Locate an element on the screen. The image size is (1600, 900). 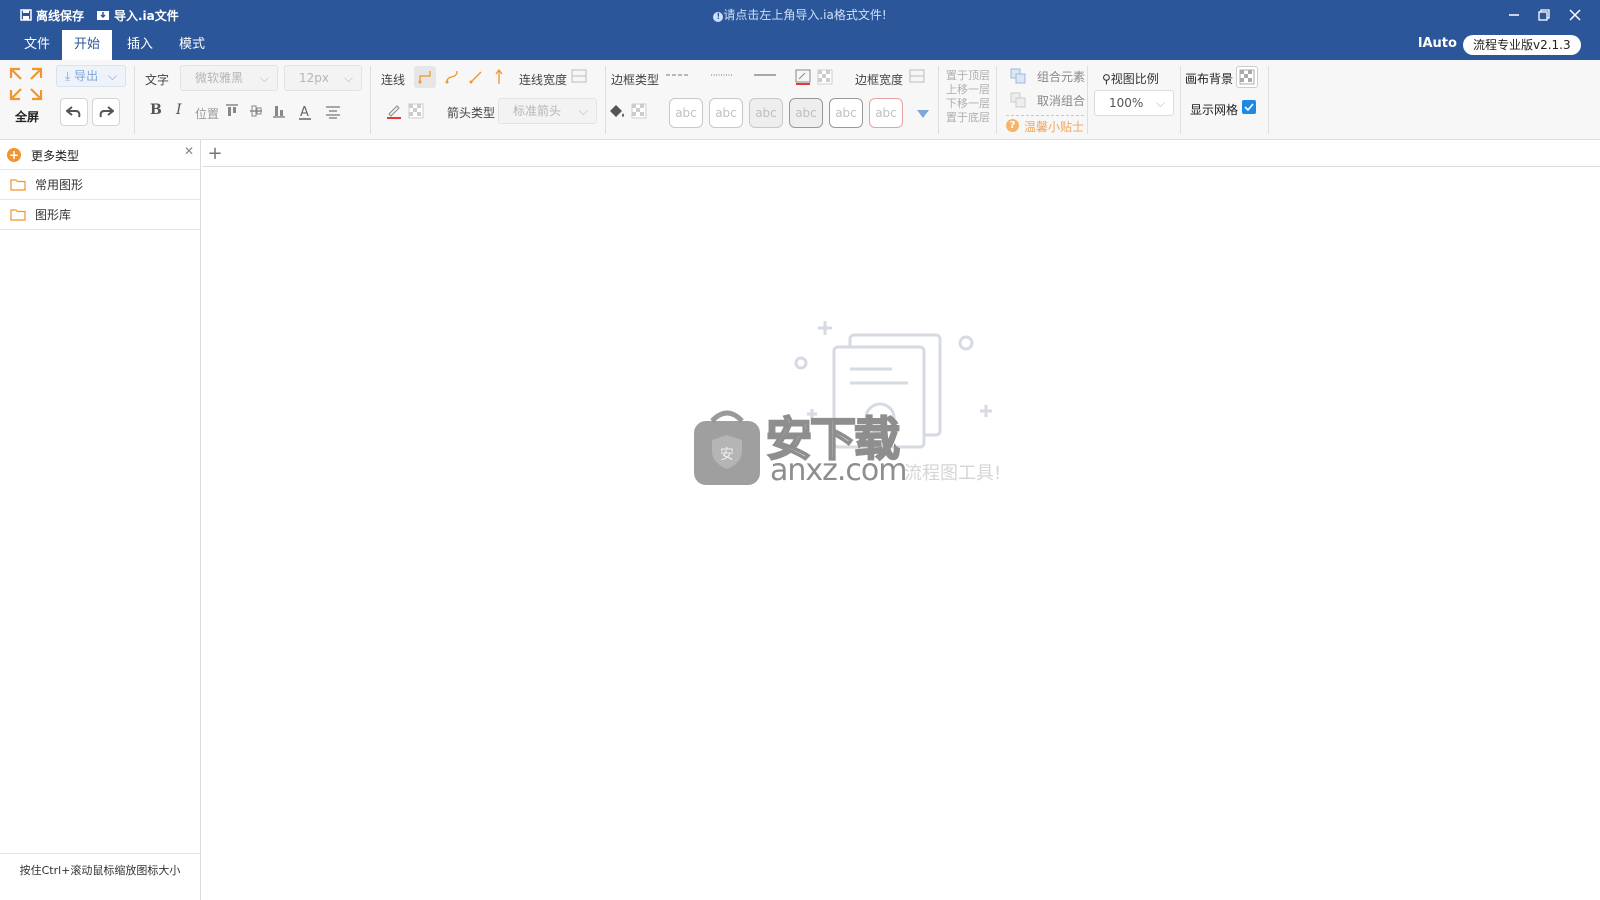
tips-link: 温馨小贴士 is located at coordinates (1054, 126).